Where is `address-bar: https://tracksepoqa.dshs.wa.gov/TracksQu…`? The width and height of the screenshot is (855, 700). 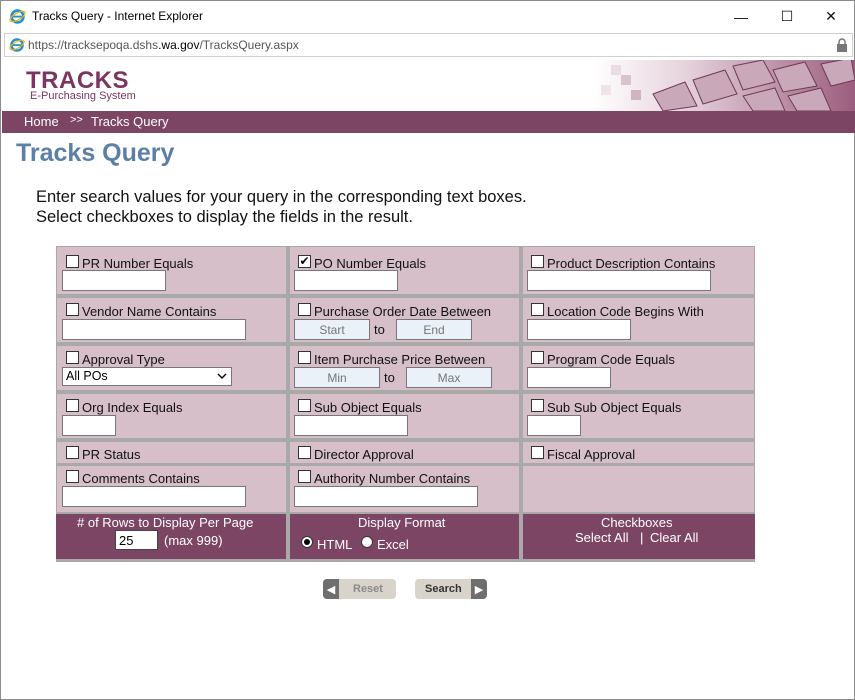 address-bar: https://tracksepoqa.dshs.wa.gov/TracksQu… is located at coordinates (428, 45).